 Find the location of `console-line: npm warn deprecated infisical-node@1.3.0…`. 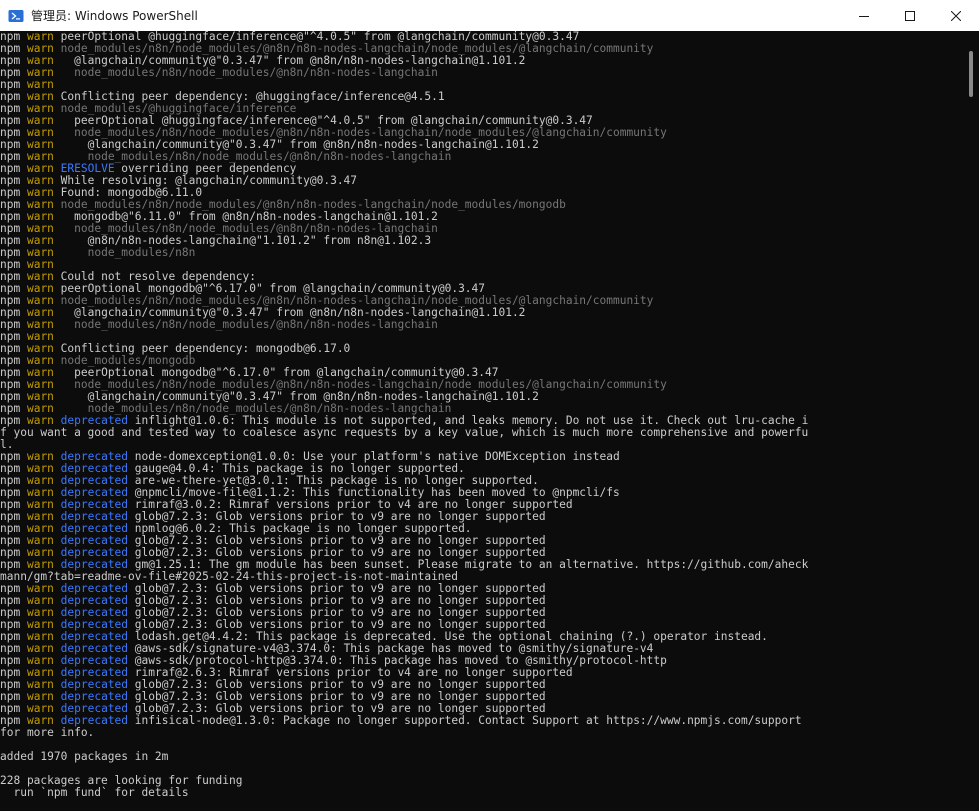

console-line: npm warn deprecated infisical-node@1.3.0… is located at coordinates (482, 721).